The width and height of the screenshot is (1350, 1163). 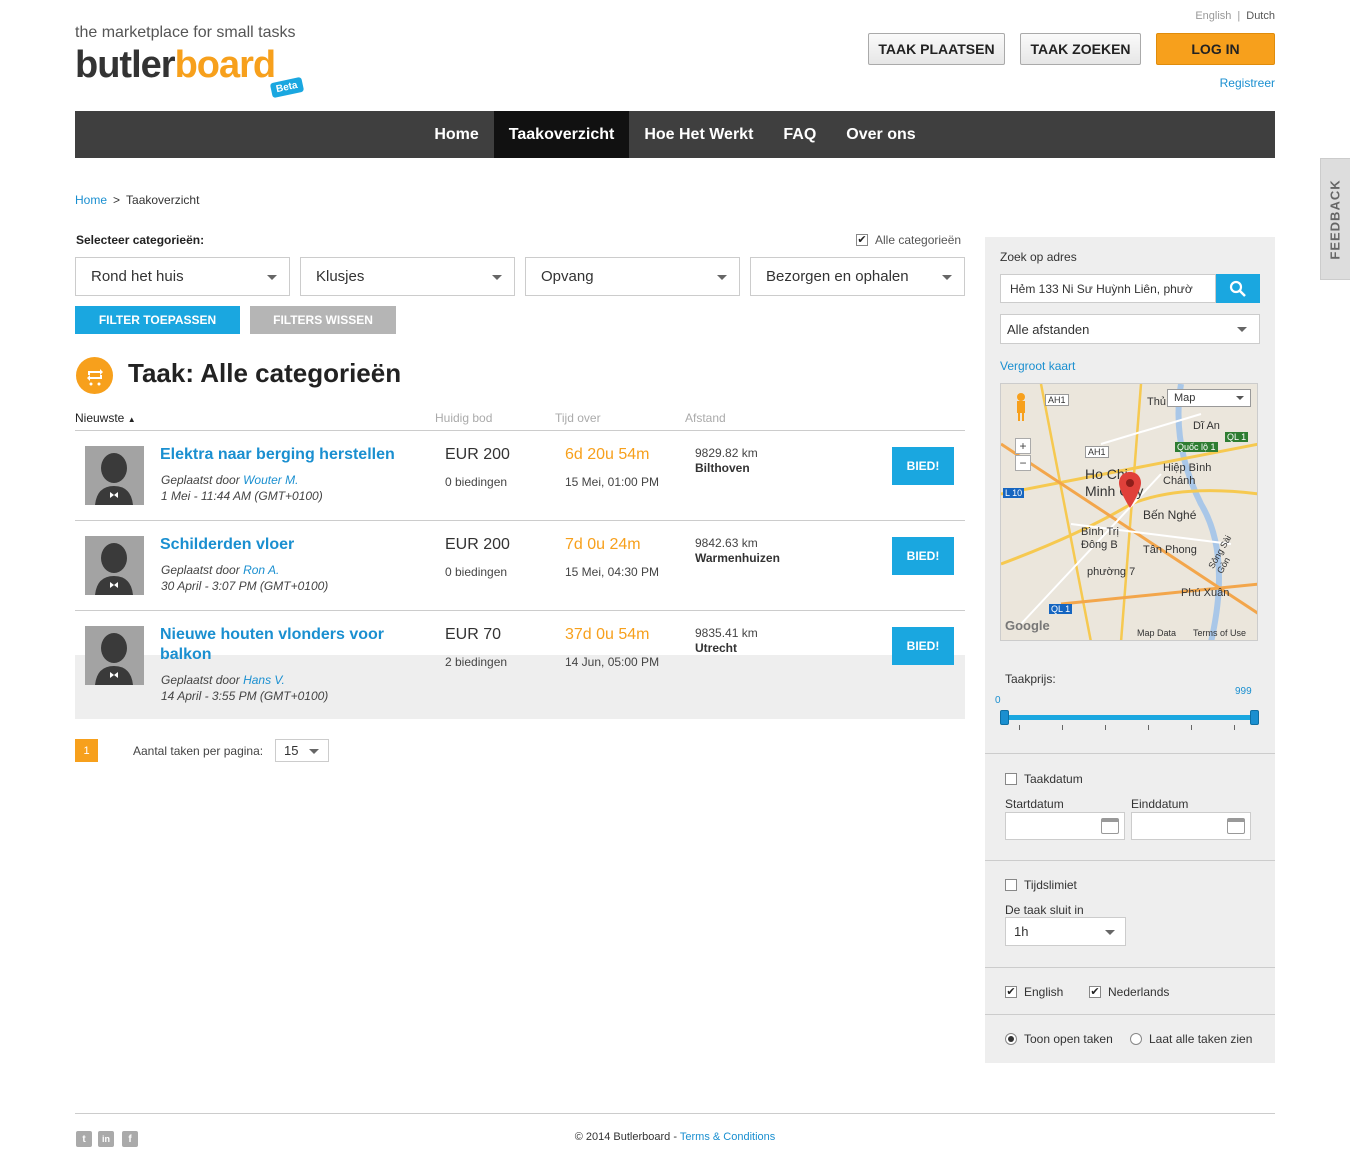 What do you see at coordinates (464, 418) in the screenshot?
I see `header-current-bid: Huidig bod` at bounding box center [464, 418].